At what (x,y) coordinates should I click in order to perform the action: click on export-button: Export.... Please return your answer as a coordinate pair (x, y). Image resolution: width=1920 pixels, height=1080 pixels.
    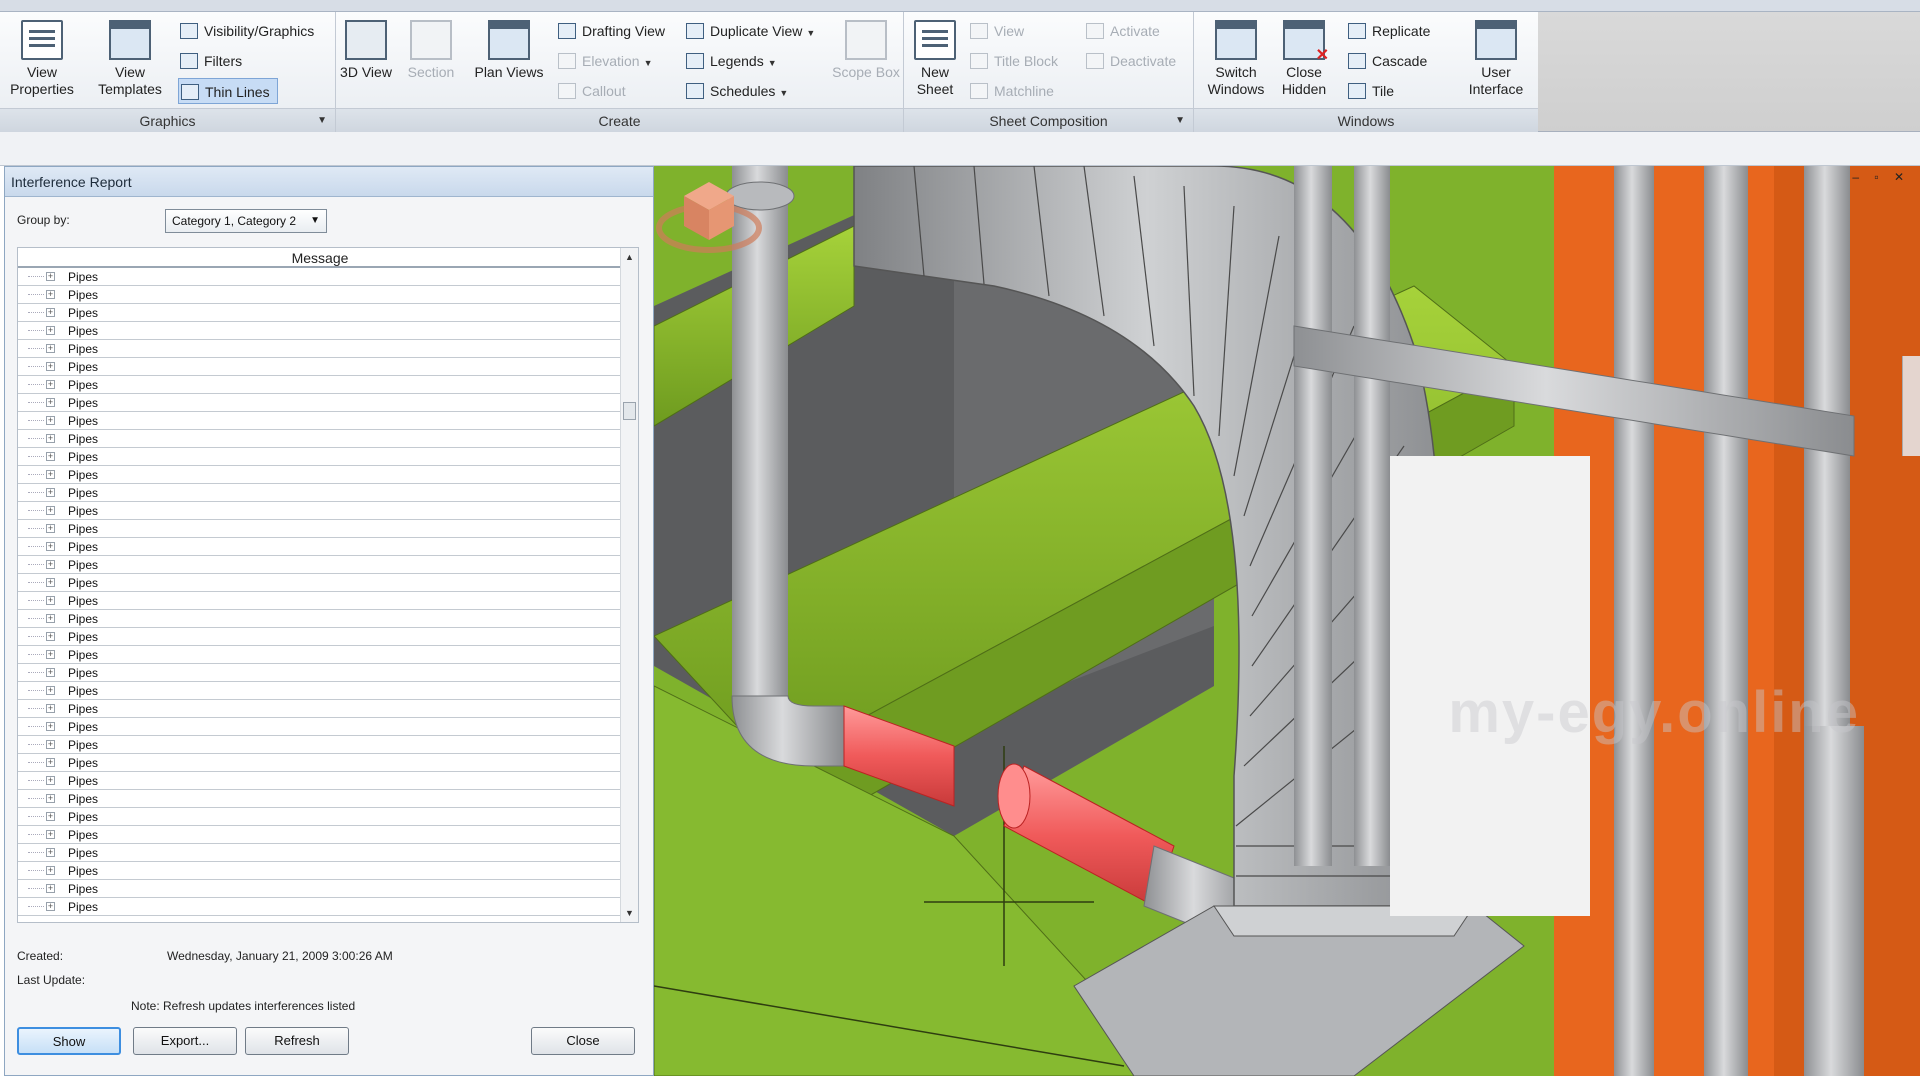
    Looking at the image, I should click on (185, 1041).